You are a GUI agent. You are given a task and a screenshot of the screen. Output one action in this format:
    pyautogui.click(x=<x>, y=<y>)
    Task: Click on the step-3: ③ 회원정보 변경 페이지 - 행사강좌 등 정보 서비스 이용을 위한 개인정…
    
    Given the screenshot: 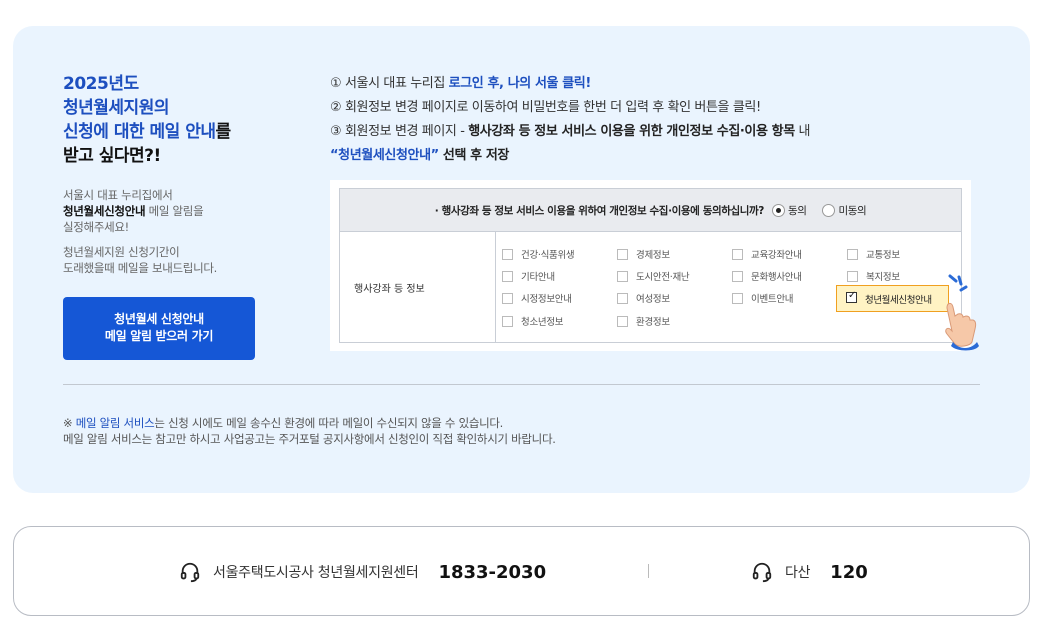 What is the action you would take?
    pyautogui.click(x=570, y=131)
    